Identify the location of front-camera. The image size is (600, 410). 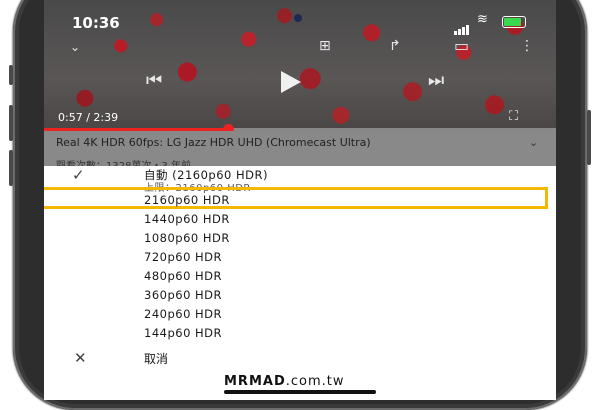
(298, 18).